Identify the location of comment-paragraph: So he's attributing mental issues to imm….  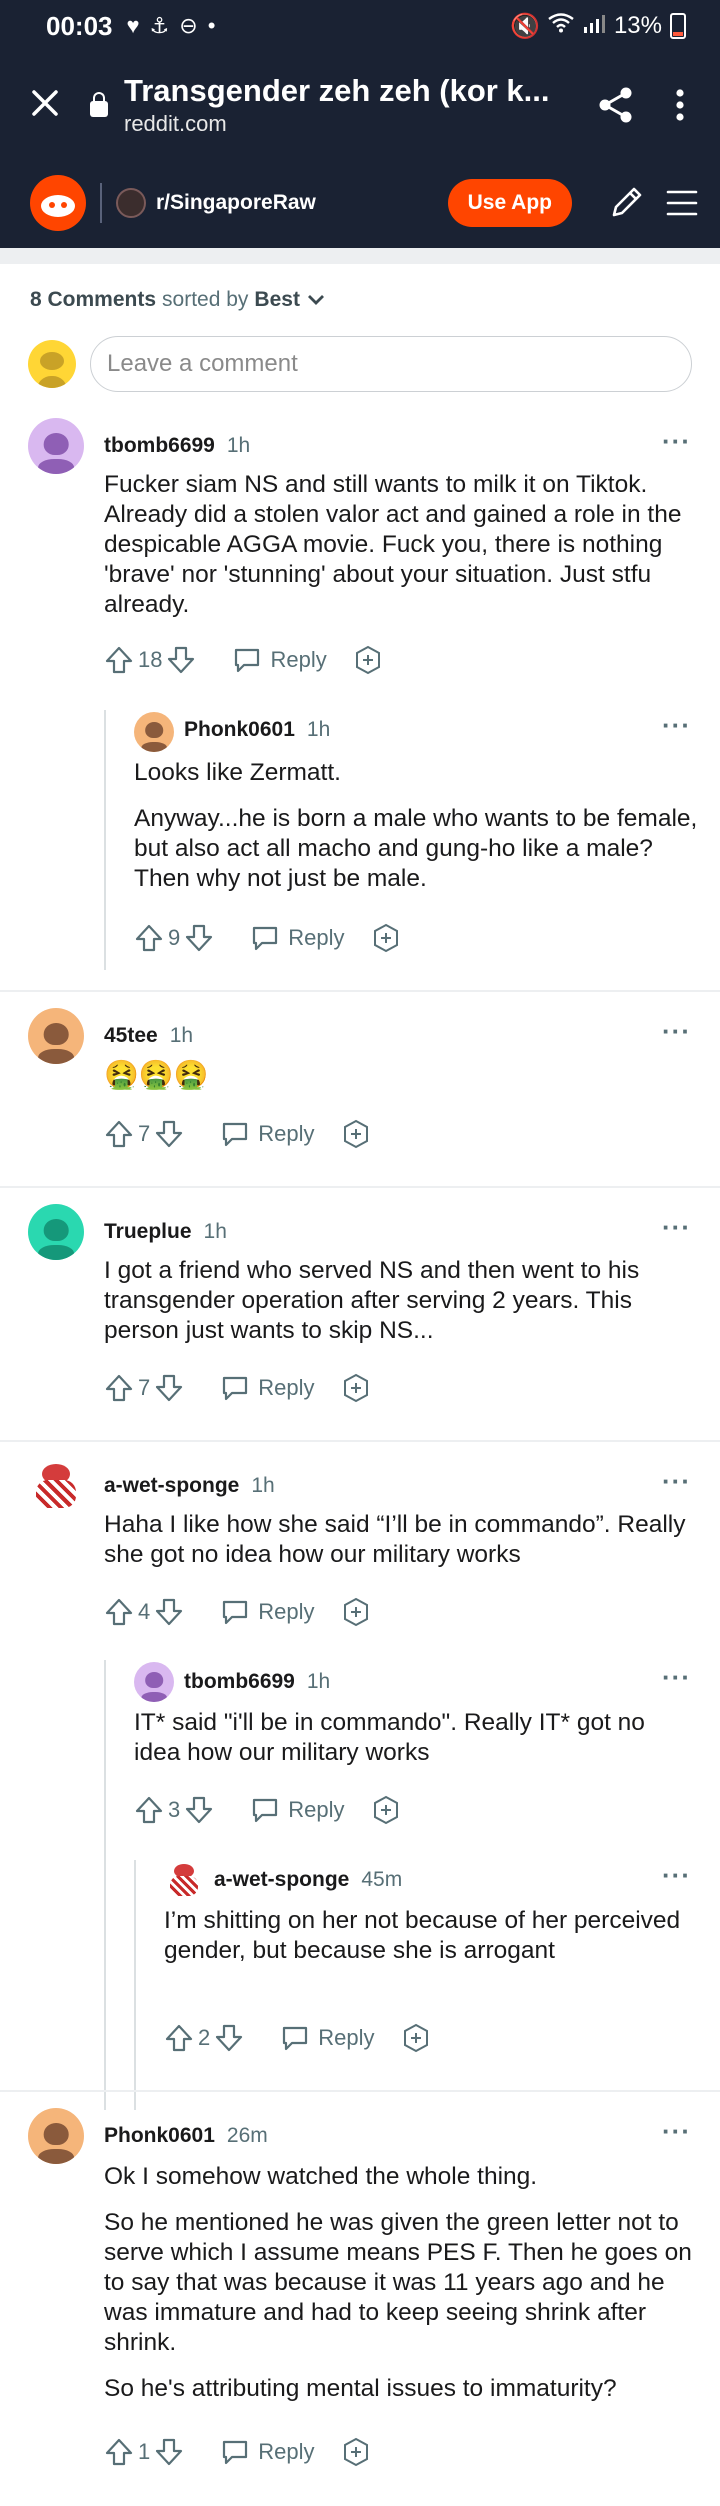
(360, 2388).